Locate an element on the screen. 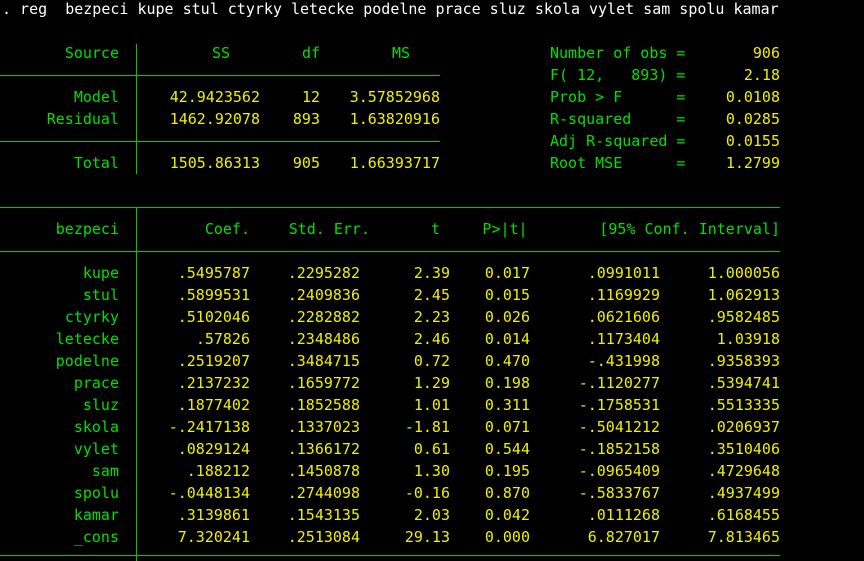  coef-ci-low: -.431998 is located at coordinates (623, 361).